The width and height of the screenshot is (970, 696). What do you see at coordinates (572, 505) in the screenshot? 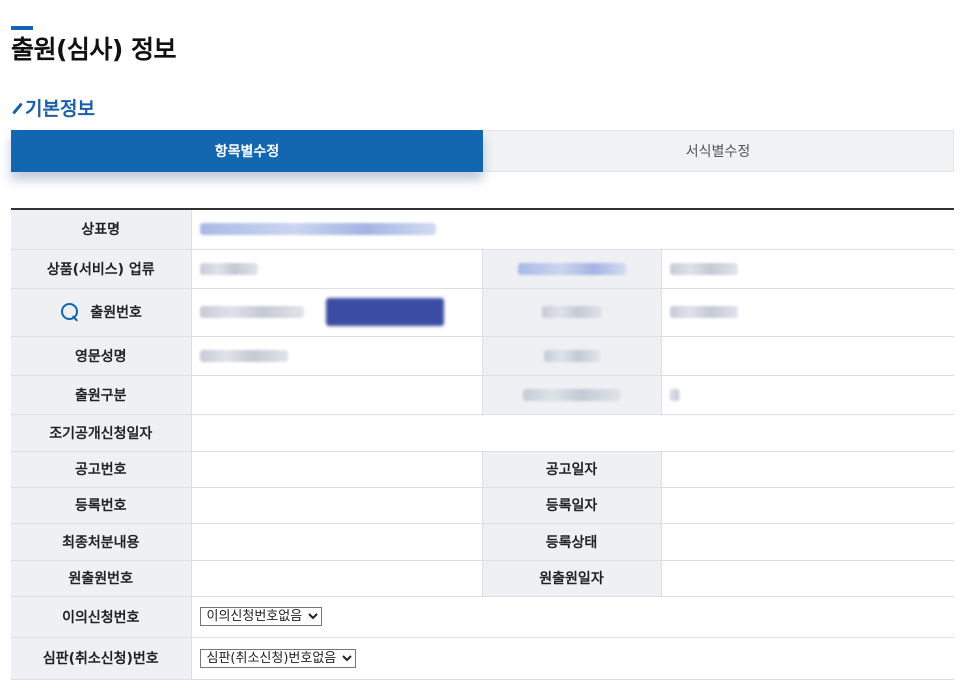
I see `reg-date-label: 등록일자` at bounding box center [572, 505].